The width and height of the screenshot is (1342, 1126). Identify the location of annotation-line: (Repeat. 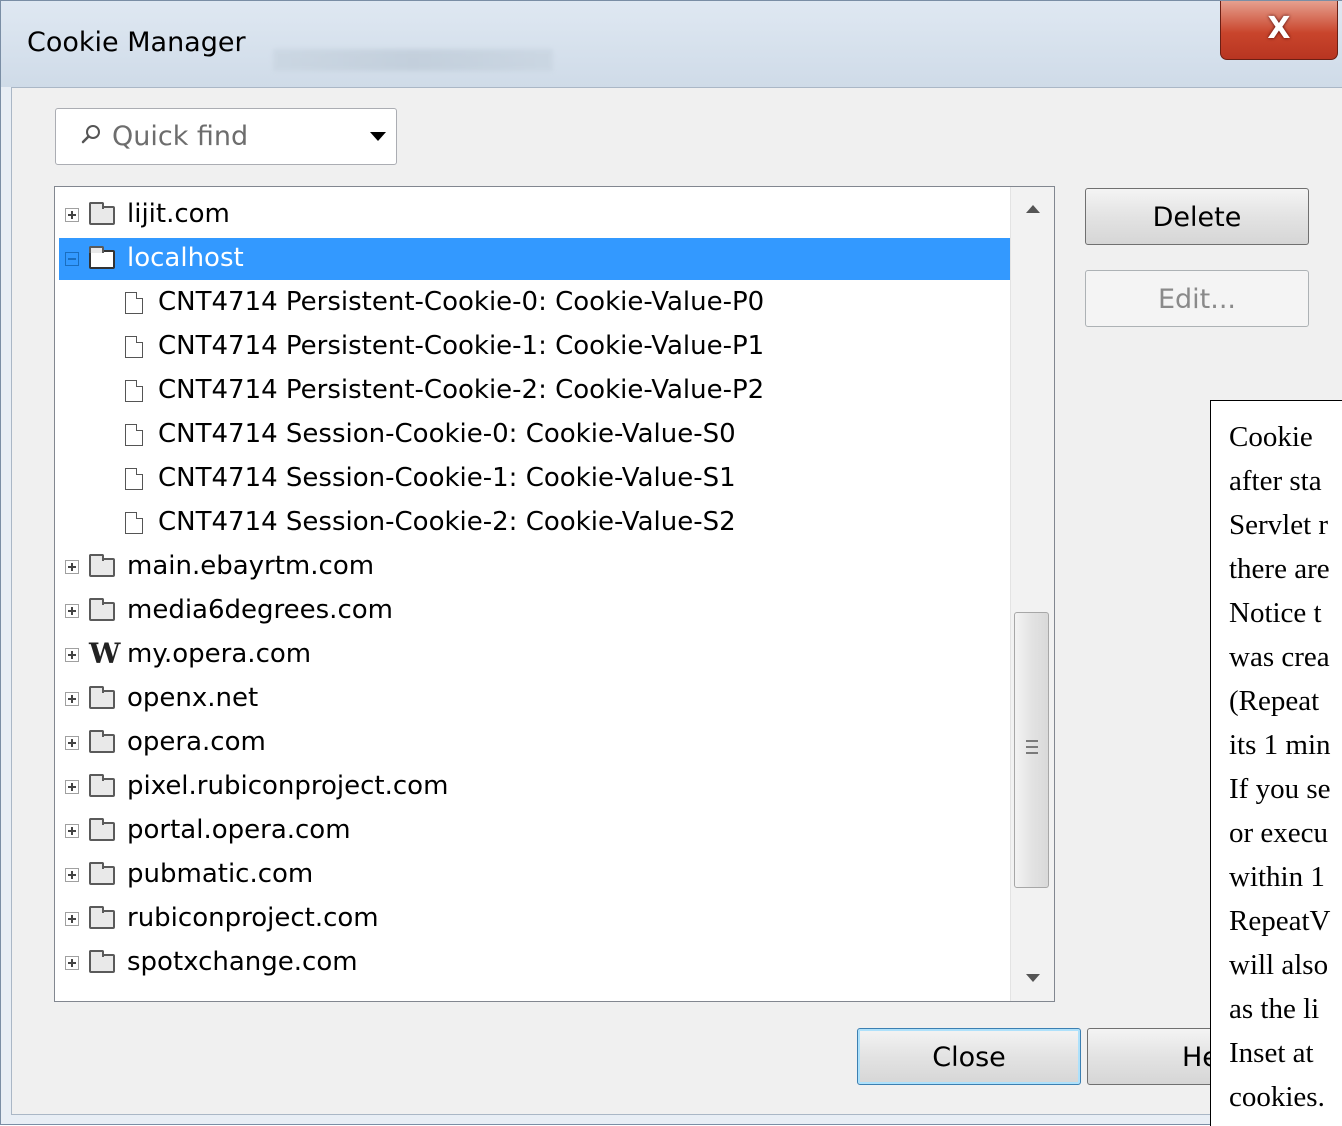
(1274, 701).